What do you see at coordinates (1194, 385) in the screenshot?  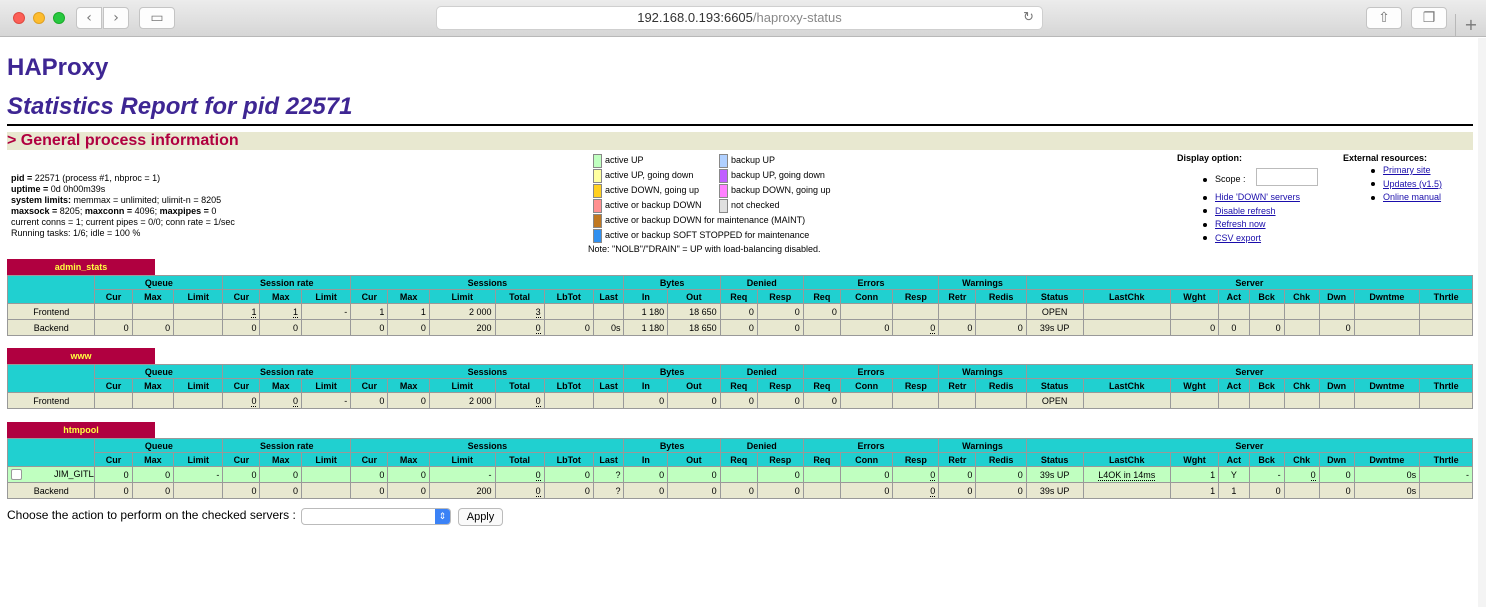 I see `column-header: Wght` at bounding box center [1194, 385].